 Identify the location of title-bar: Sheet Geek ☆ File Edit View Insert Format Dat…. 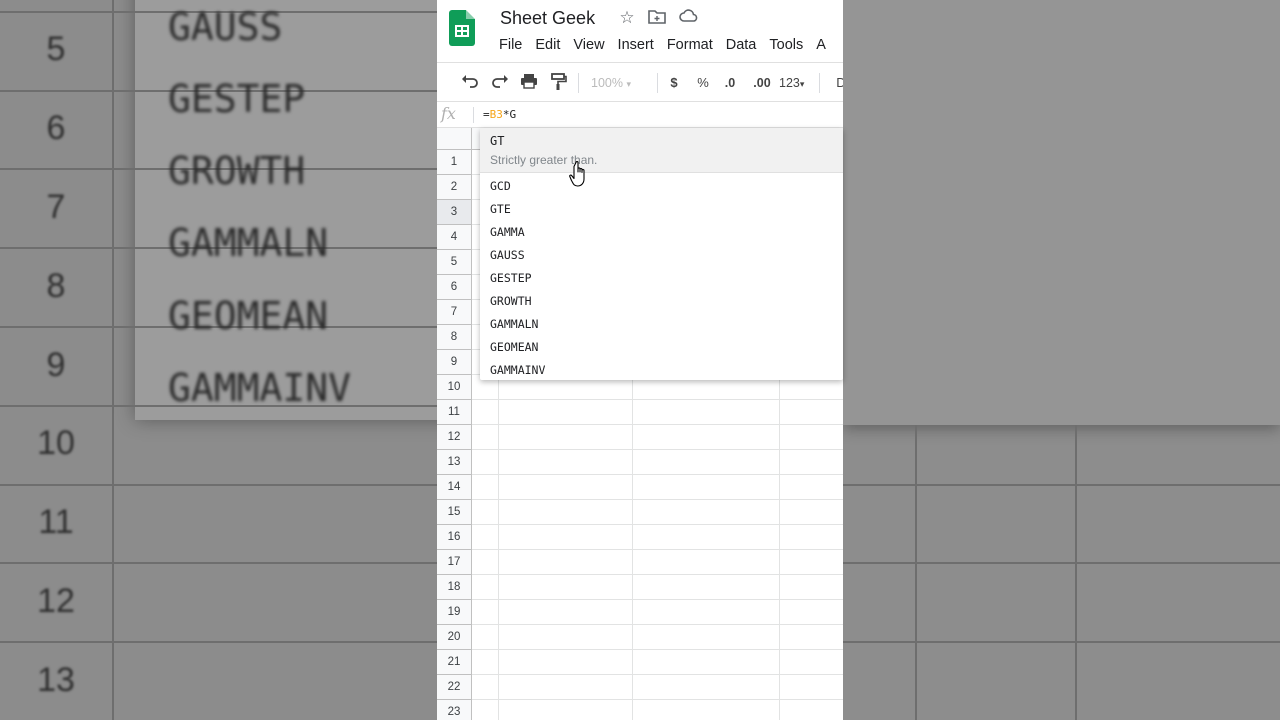
(640, 31).